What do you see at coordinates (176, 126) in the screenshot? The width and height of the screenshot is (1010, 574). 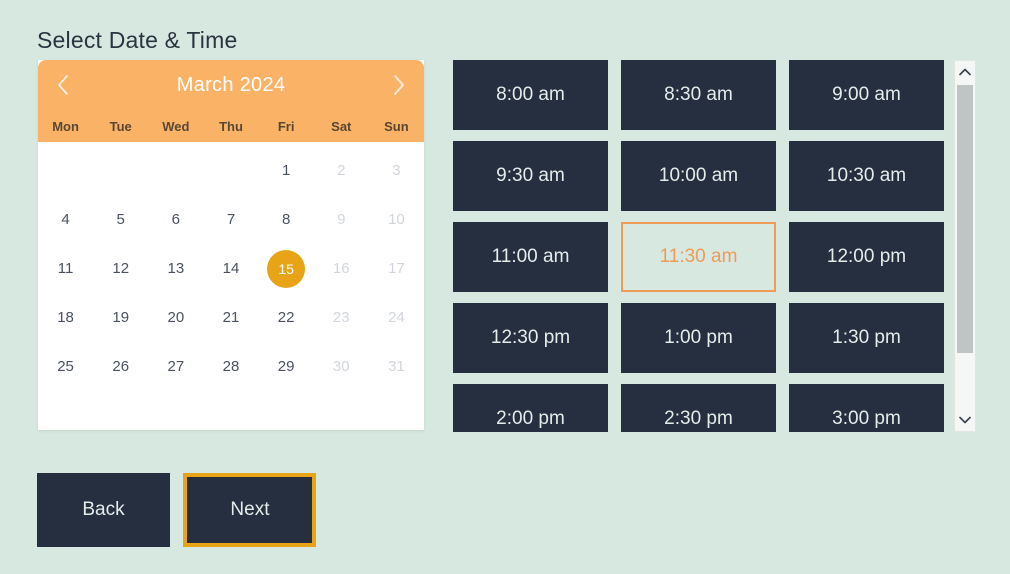 I see `weekday-label: Wed` at bounding box center [176, 126].